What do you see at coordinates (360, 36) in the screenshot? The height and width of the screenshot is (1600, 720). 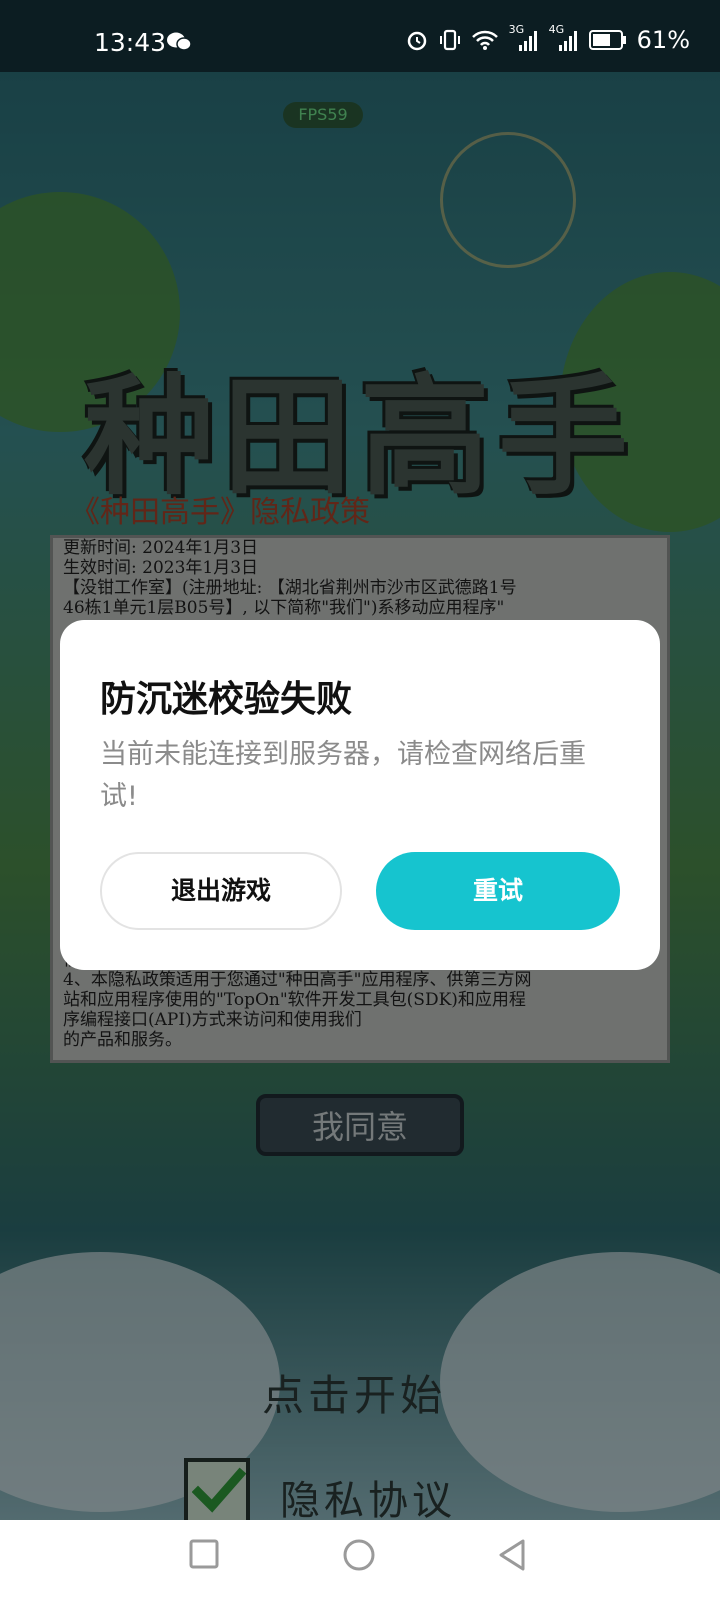 I see `status-bar: 13:43 3G 4G 61%` at bounding box center [360, 36].